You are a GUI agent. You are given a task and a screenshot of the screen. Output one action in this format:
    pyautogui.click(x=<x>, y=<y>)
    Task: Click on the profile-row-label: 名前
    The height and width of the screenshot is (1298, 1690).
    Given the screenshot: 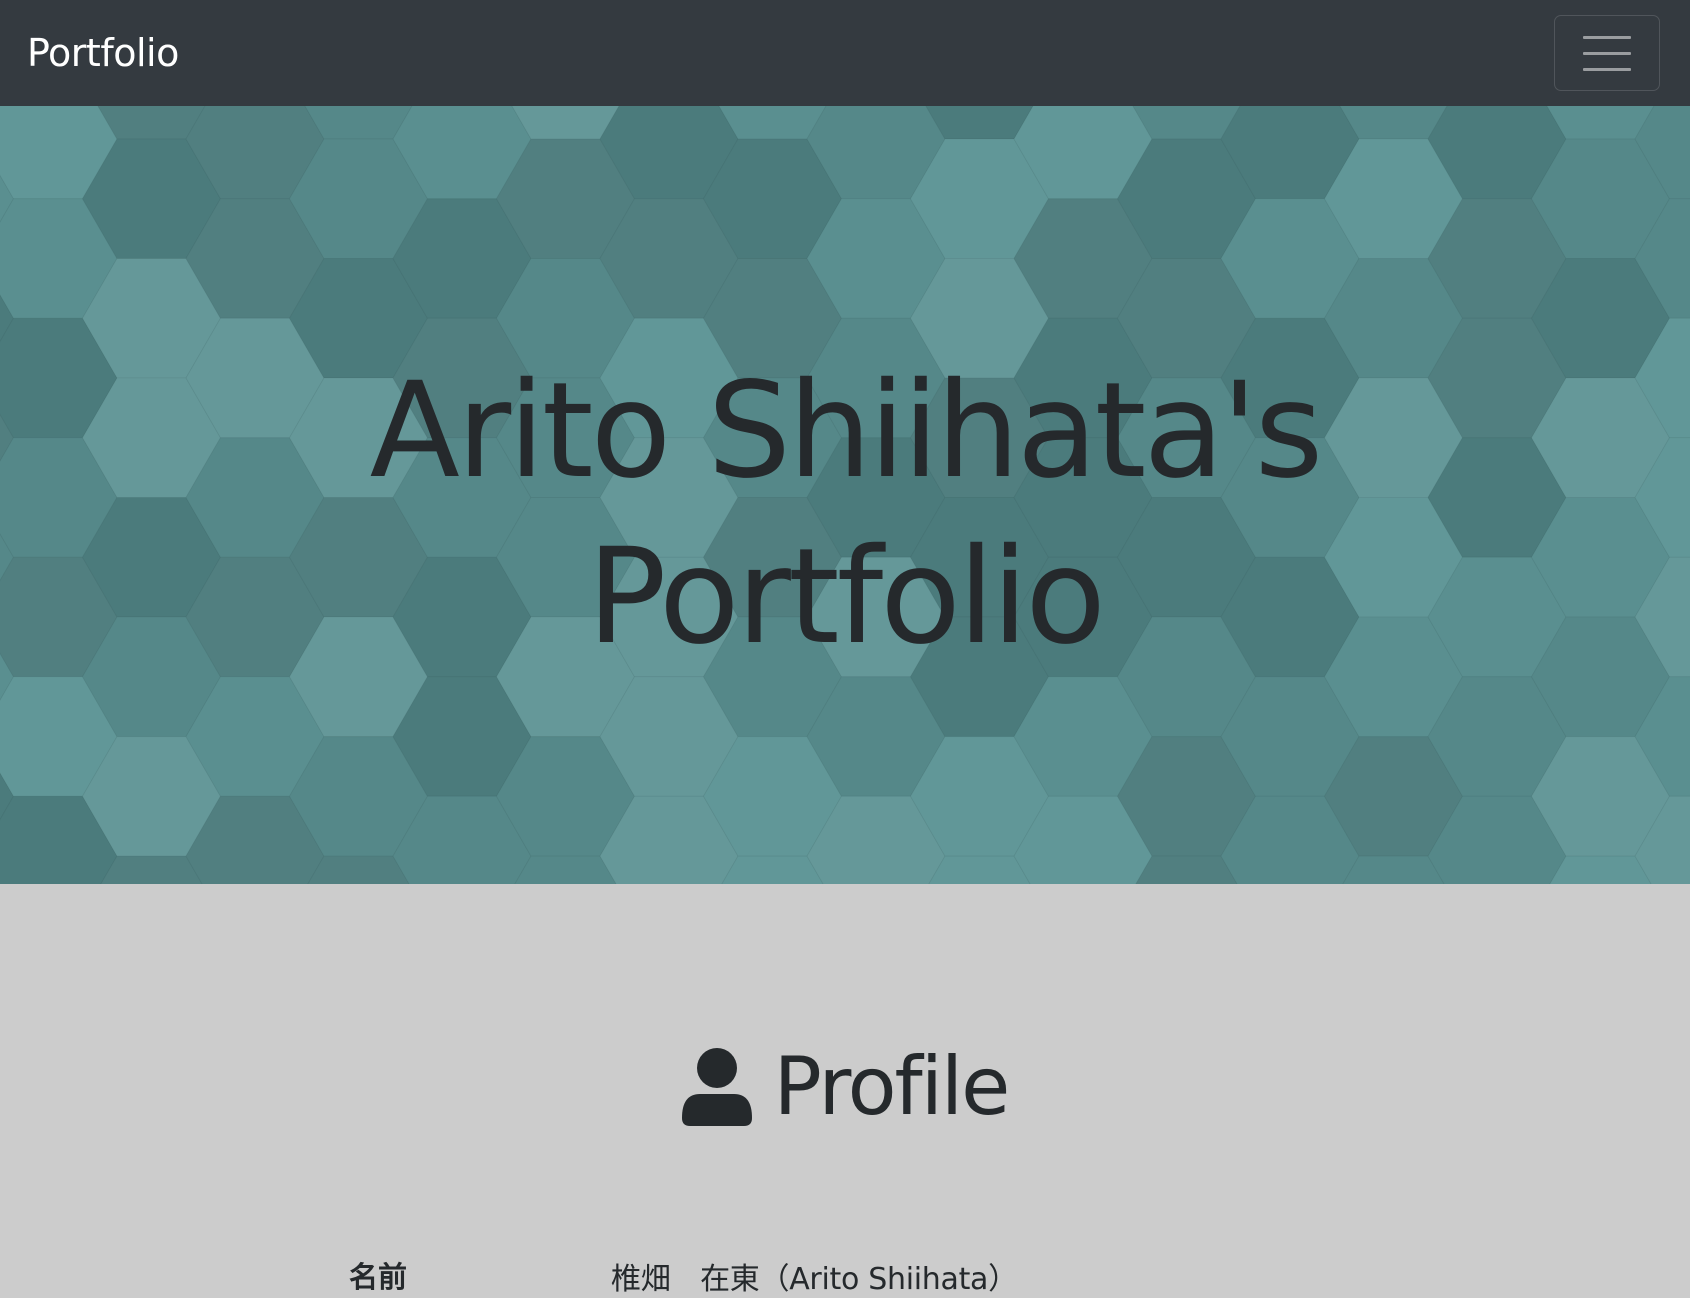 What is the action you would take?
    pyautogui.click(x=378, y=1277)
    